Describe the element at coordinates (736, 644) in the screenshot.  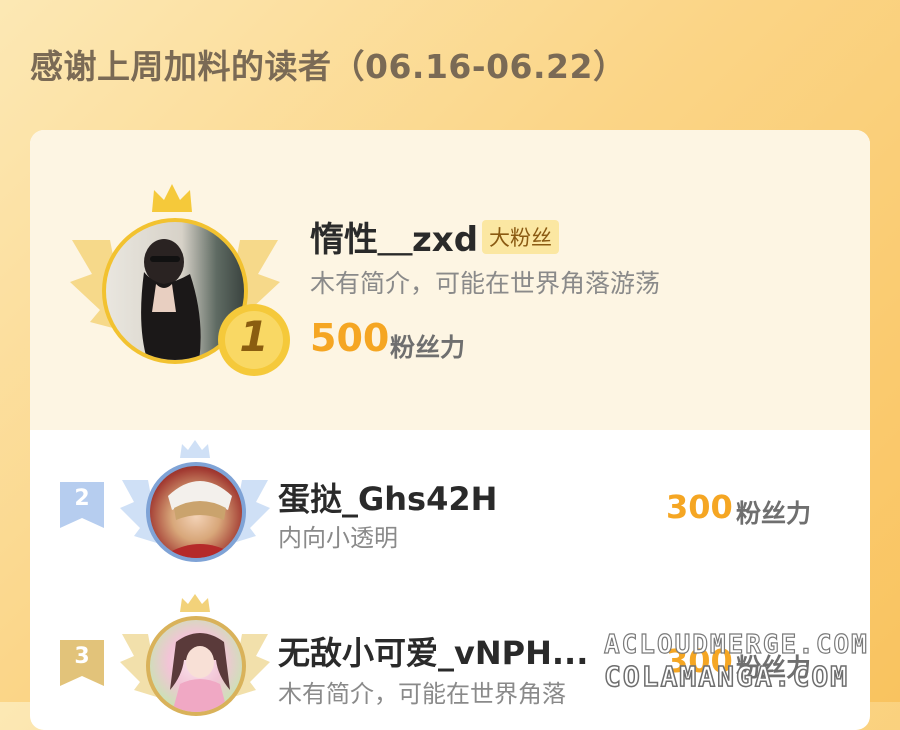
I see `watermark-line-1: ACLOUDMERGE.COM` at that location.